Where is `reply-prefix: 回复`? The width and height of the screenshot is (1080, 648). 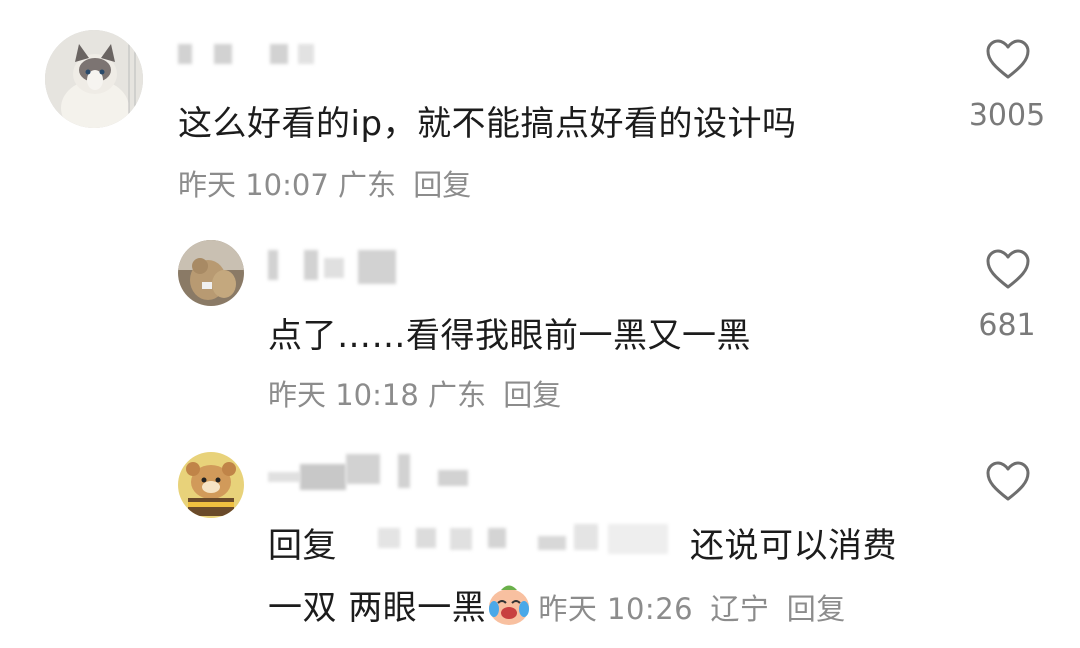 reply-prefix: 回复 is located at coordinates (302, 546).